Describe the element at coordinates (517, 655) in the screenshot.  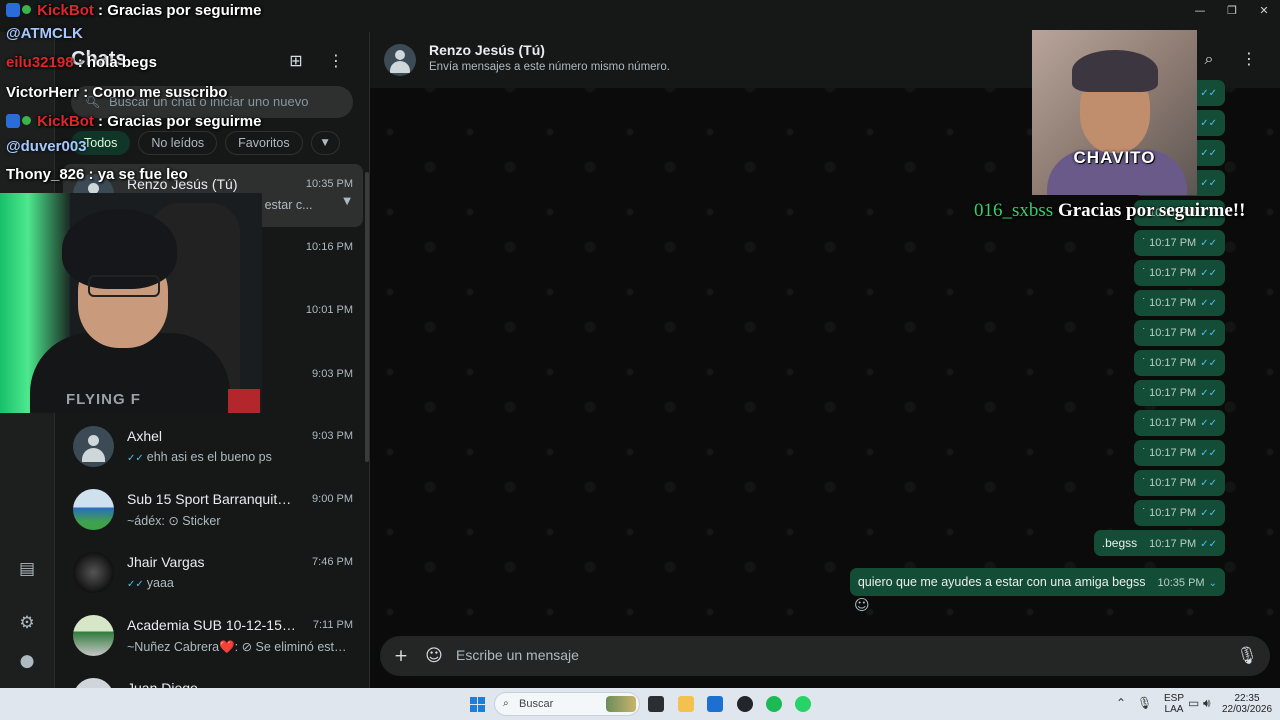
I see `message-input: Escribe un mensaje` at that location.